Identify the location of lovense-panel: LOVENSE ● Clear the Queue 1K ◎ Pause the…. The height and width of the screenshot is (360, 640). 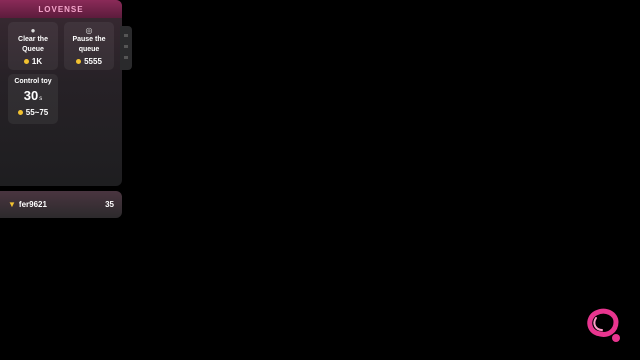
(61, 93).